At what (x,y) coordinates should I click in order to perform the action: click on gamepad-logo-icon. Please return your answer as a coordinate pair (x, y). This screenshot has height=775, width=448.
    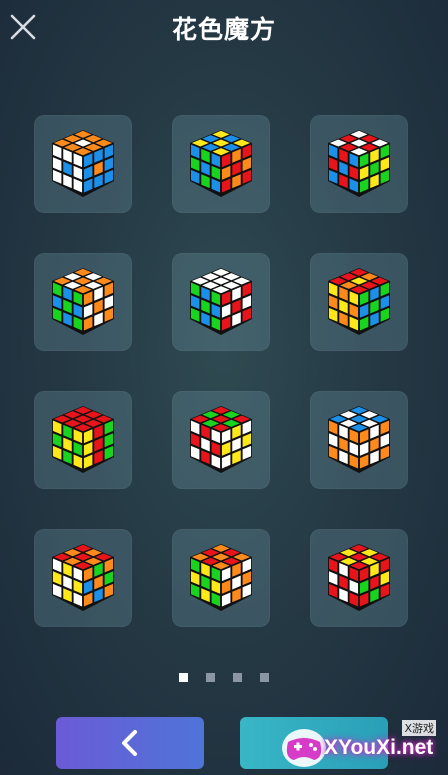
    Looking at the image, I should click on (304, 748).